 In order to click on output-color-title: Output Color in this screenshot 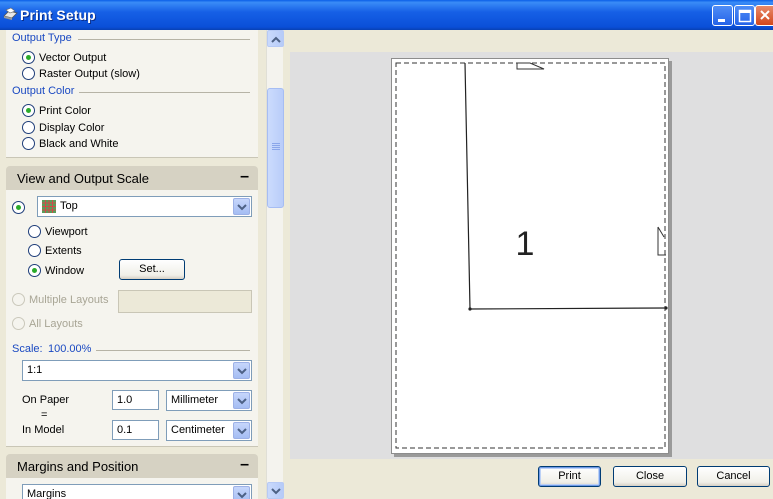, I will do `click(43, 91)`.